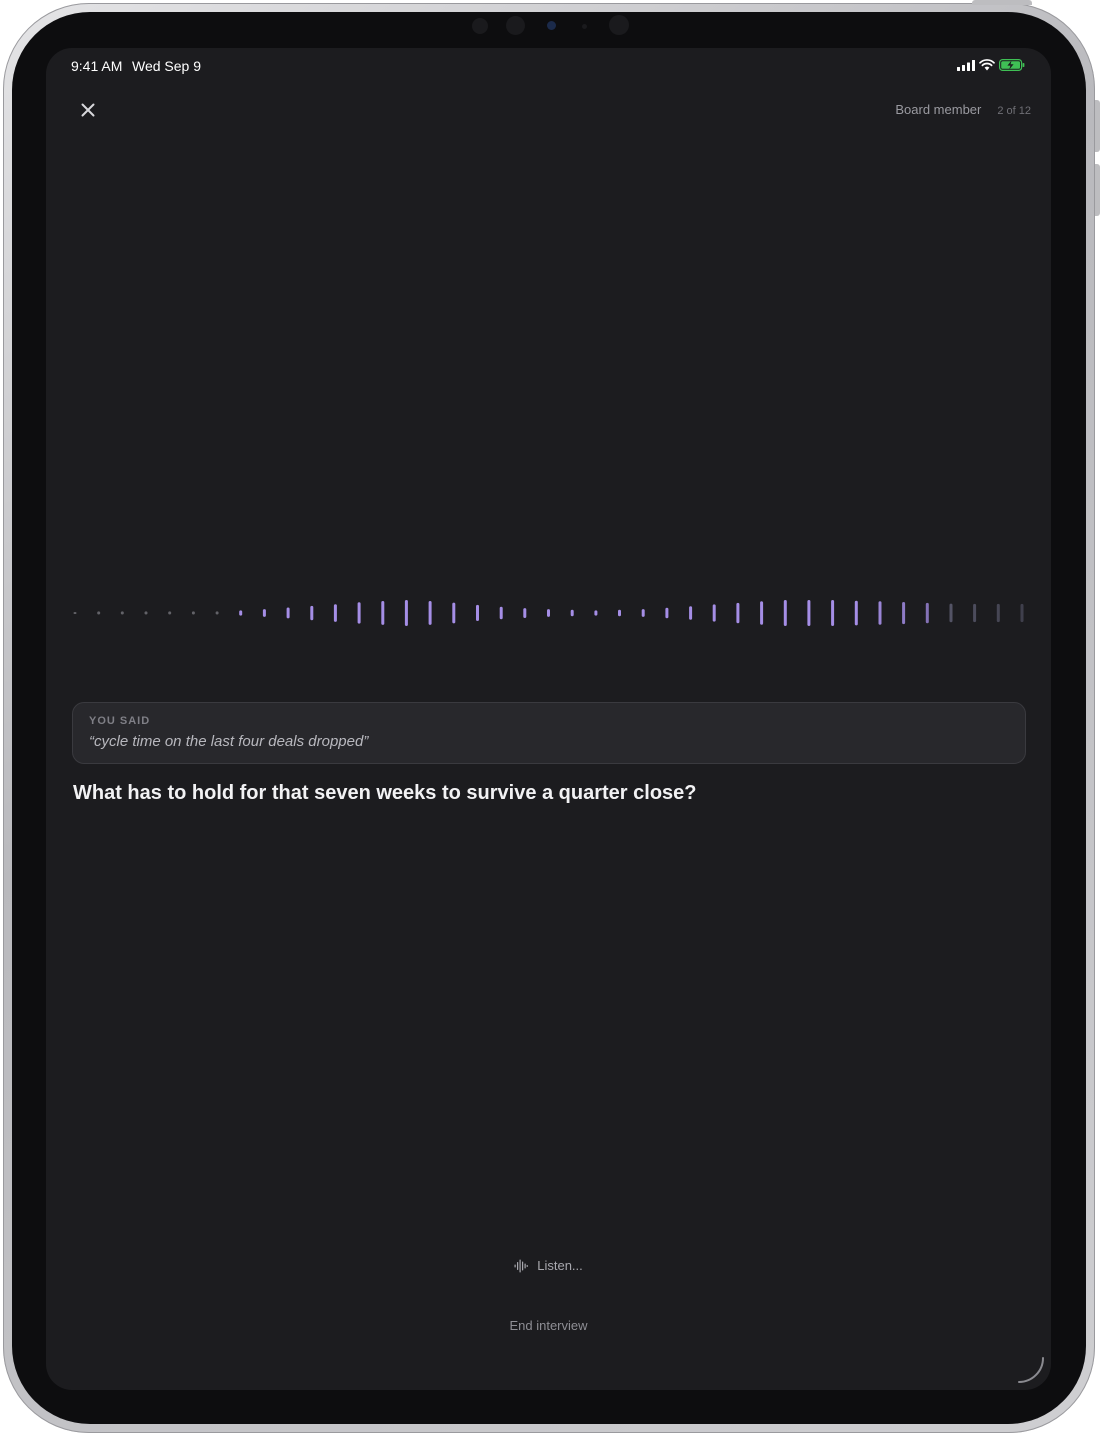  Describe the element at coordinates (1014, 111) in the screenshot. I see `question-progress: 2 of 12` at that location.